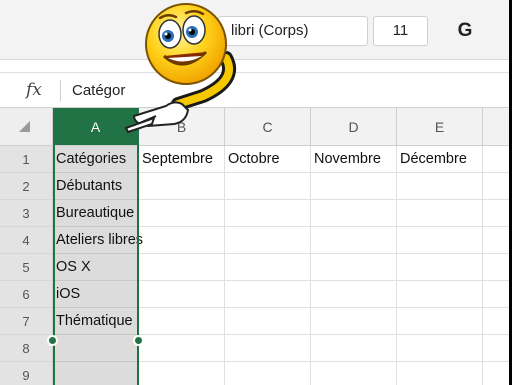 This screenshot has height=385, width=512. I want to click on cell-b3, so click(182, 213).